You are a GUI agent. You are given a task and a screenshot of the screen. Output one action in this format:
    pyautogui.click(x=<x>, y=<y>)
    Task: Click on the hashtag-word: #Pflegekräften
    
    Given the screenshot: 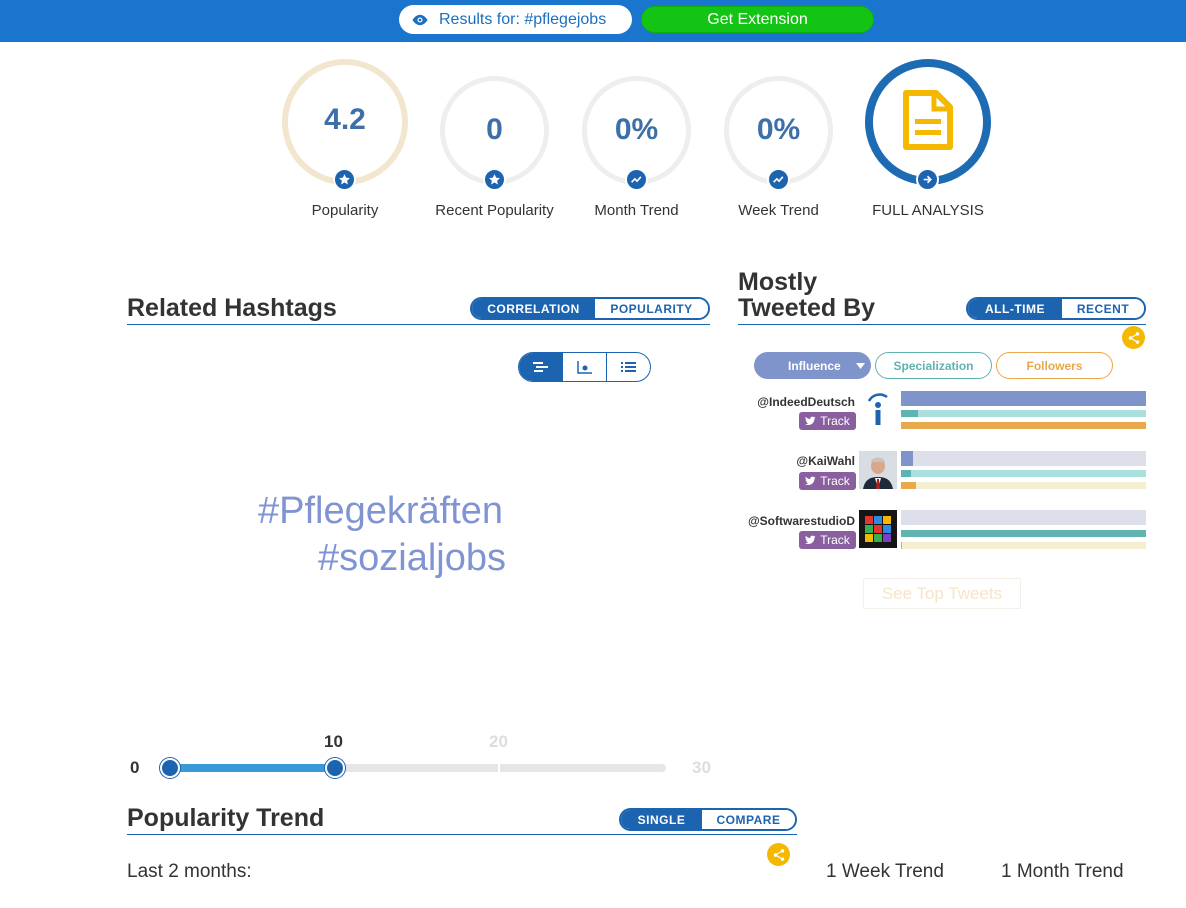 What is the action you would take?
    pyautogui.click(x=380, y=511)
    